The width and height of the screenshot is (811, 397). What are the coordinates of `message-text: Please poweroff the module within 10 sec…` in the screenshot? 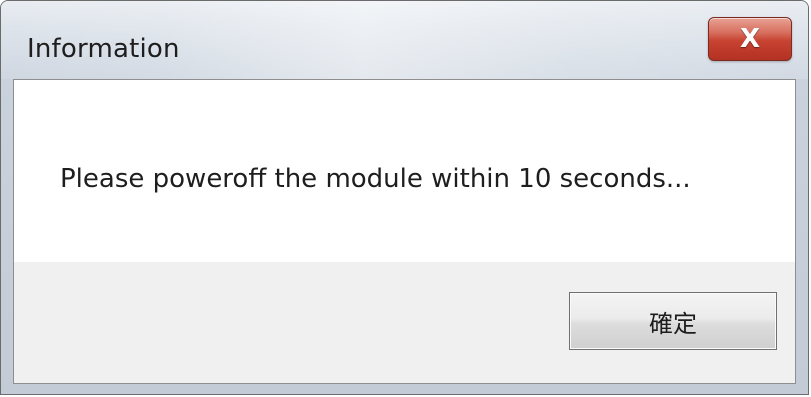 It's located at (375, 179).